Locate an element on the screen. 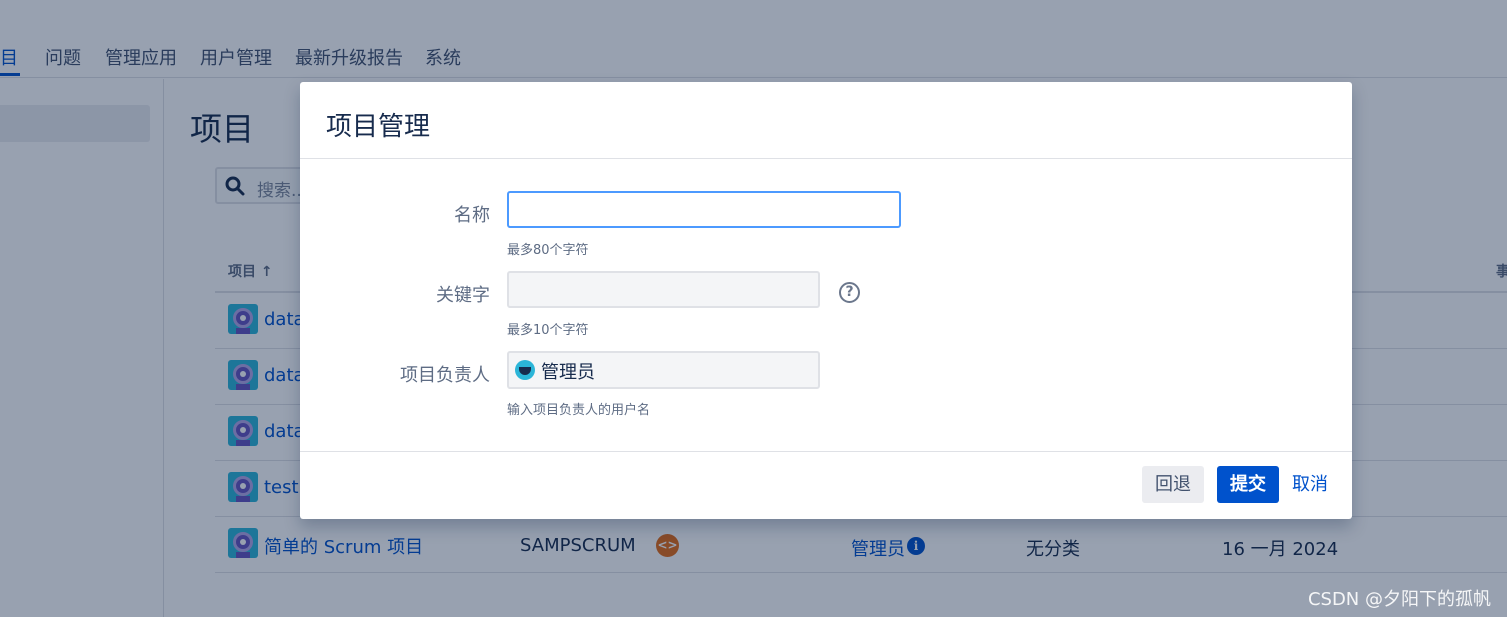  key-label: 关键字 is located at coordinates (463, 295).